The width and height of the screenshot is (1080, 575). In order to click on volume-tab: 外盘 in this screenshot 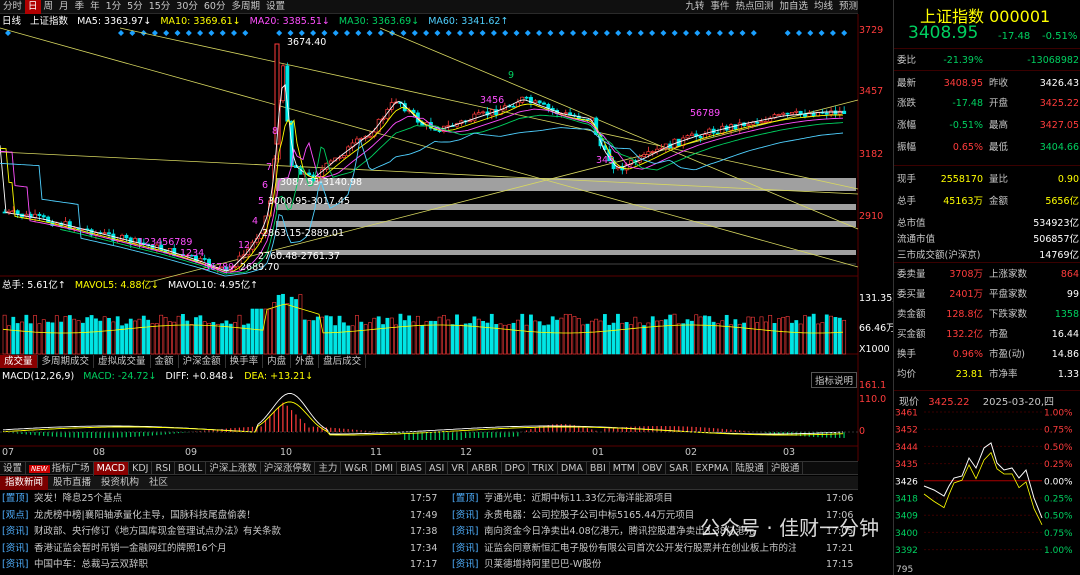, I will do `click(305, 361)`.